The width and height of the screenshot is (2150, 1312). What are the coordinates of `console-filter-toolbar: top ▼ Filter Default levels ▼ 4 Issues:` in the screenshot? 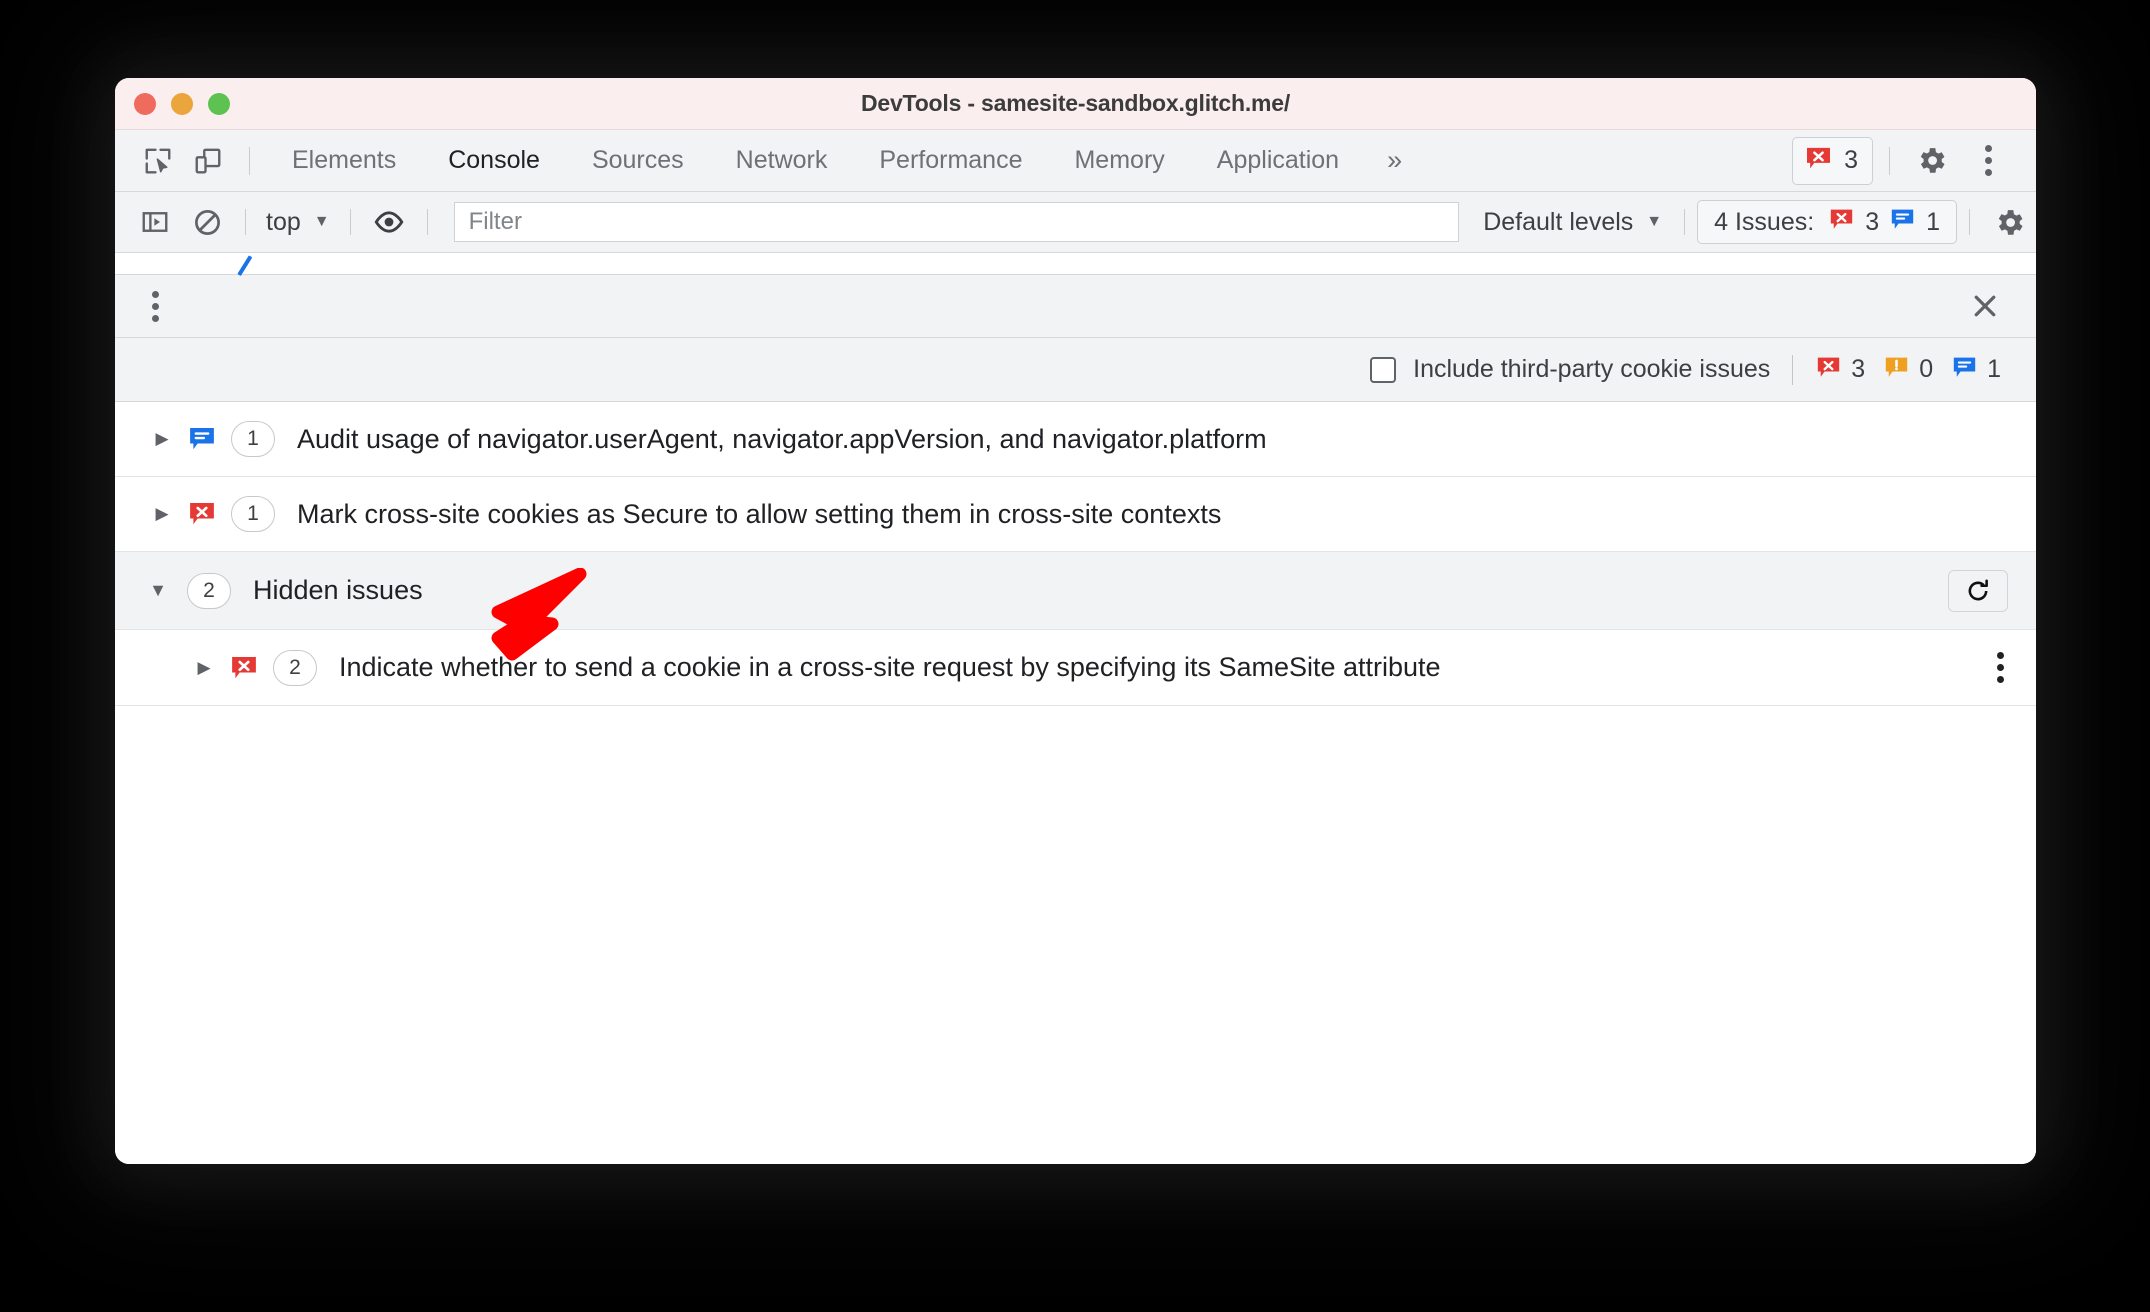 It's located at (1075, 222).